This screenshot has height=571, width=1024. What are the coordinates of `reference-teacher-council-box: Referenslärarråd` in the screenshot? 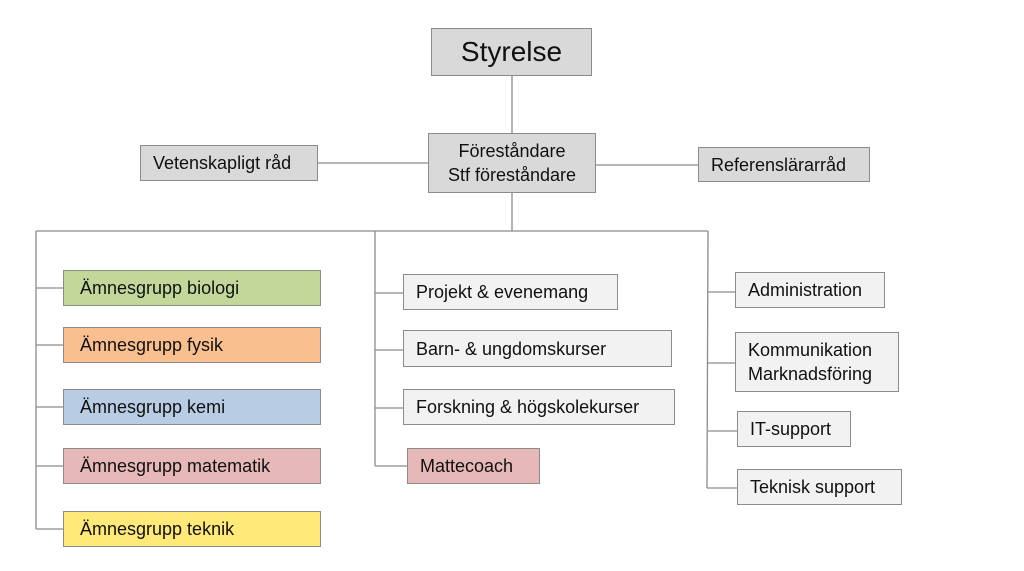 It's located at (784, 164).